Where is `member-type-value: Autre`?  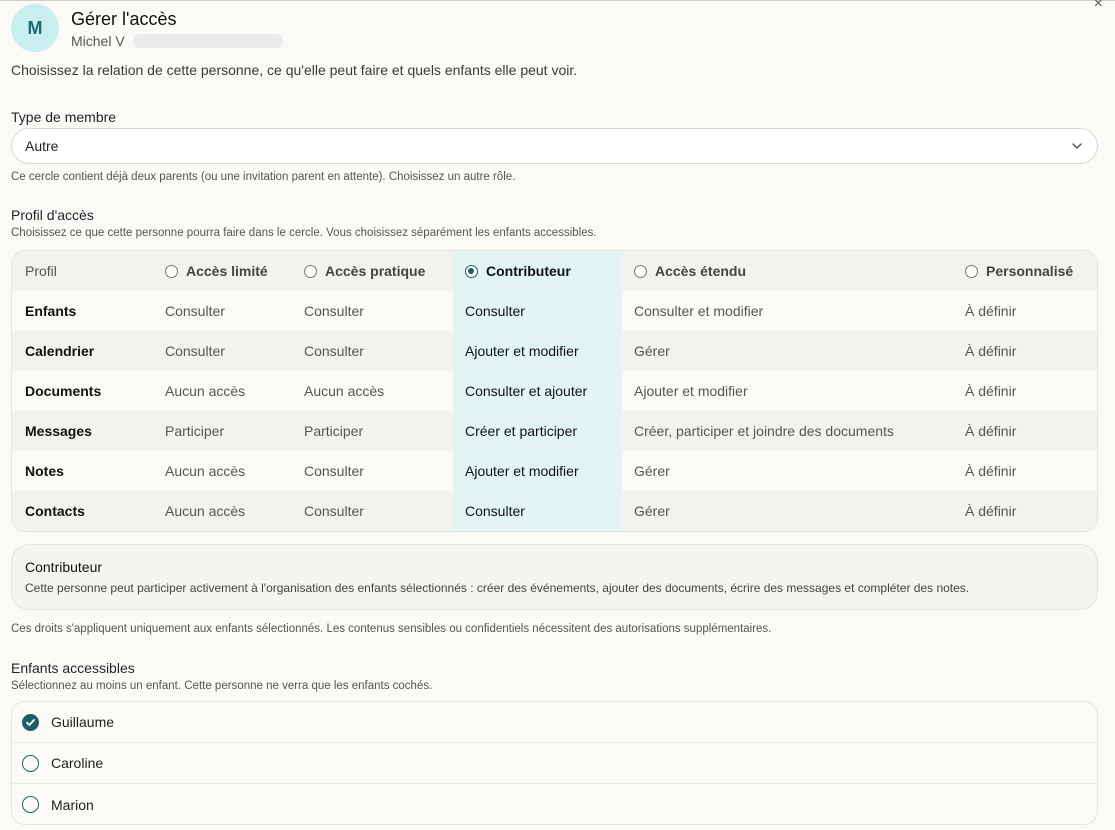
member-type-value: Autre is located at coordinates (42, 146).